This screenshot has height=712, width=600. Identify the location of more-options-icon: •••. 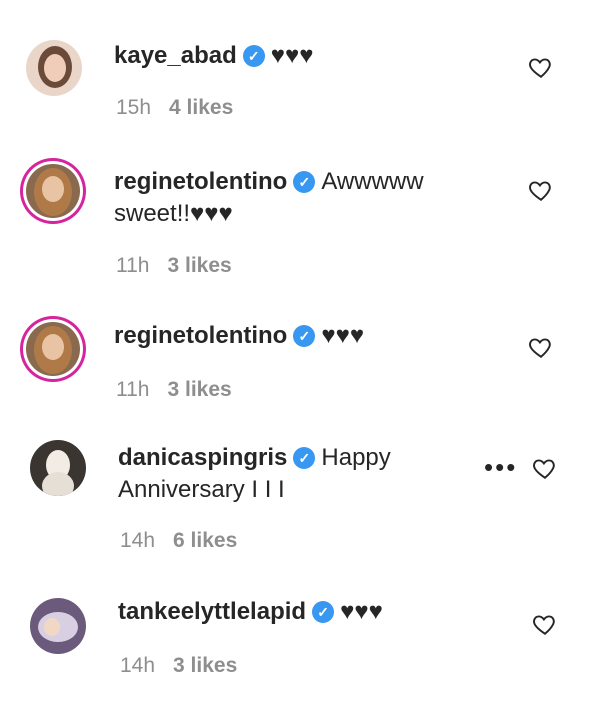
(500, 467).